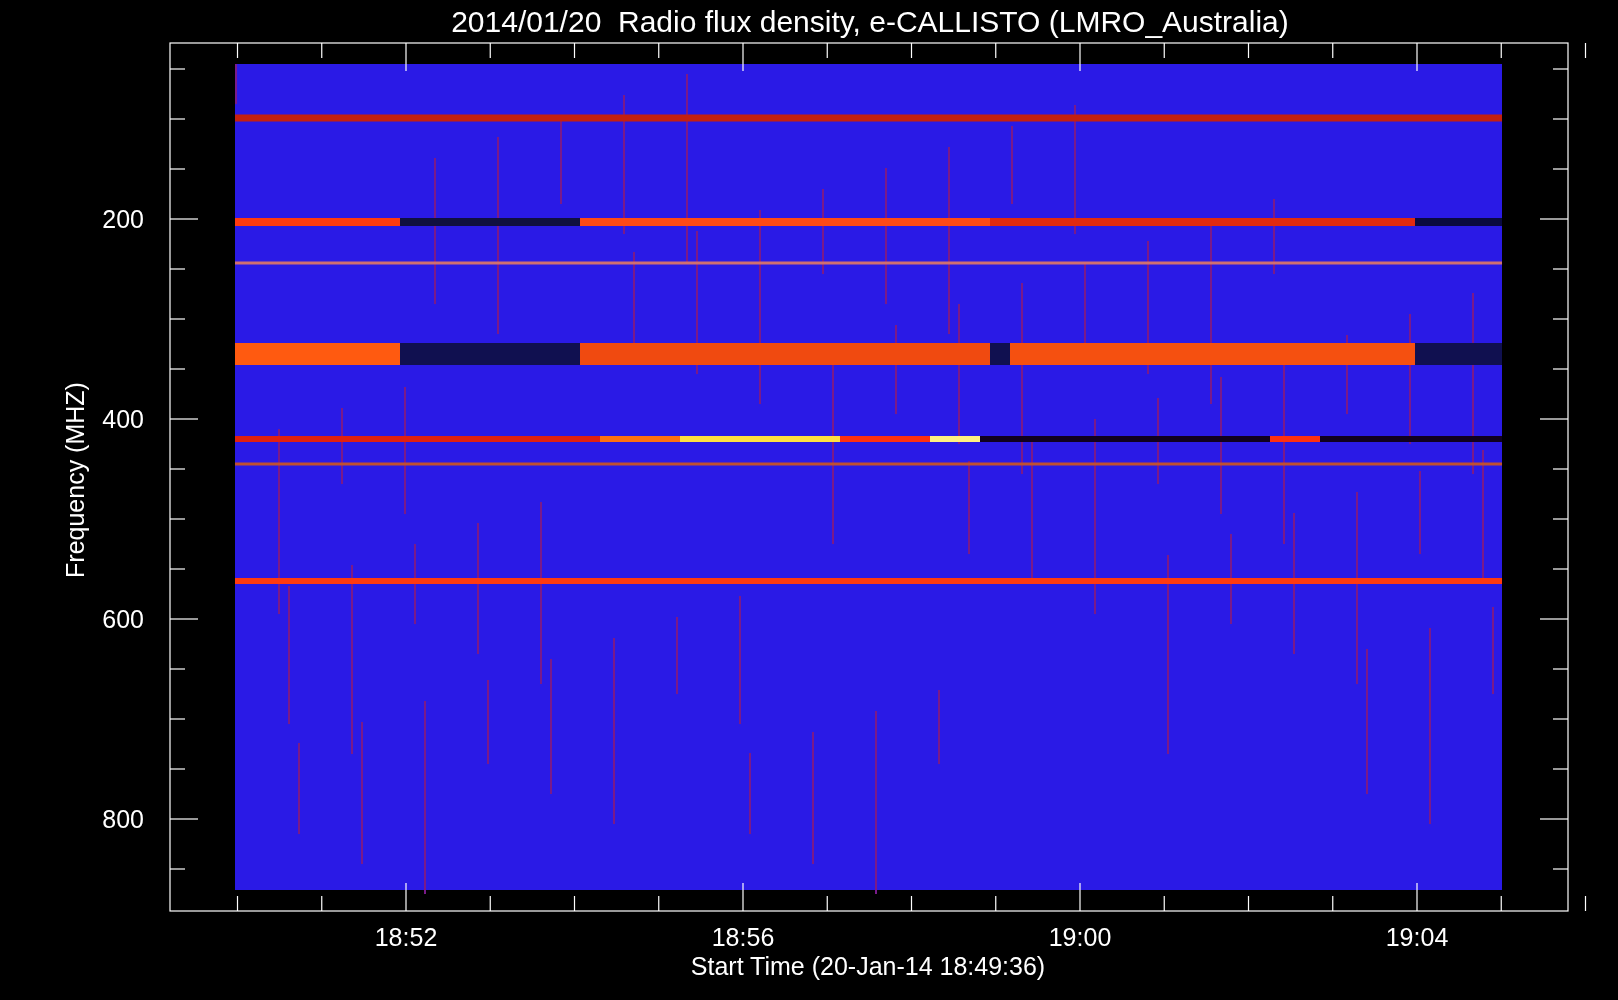 The image size is (1618, 1000). What do you see at coordinates (1417, 937) in the screenshot?
I see `x-tick-label: 19:04` at bounding box center [1417, 937].